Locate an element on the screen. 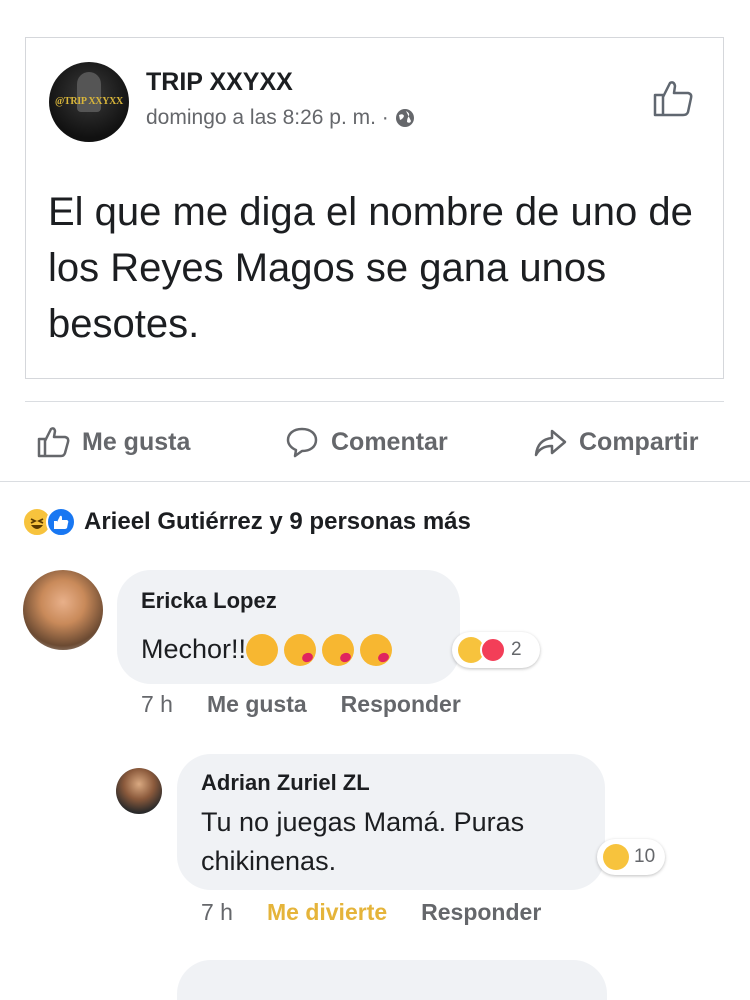 This screenshot has height=1000, width=750. like-icon is located at coordinates (61, 522).